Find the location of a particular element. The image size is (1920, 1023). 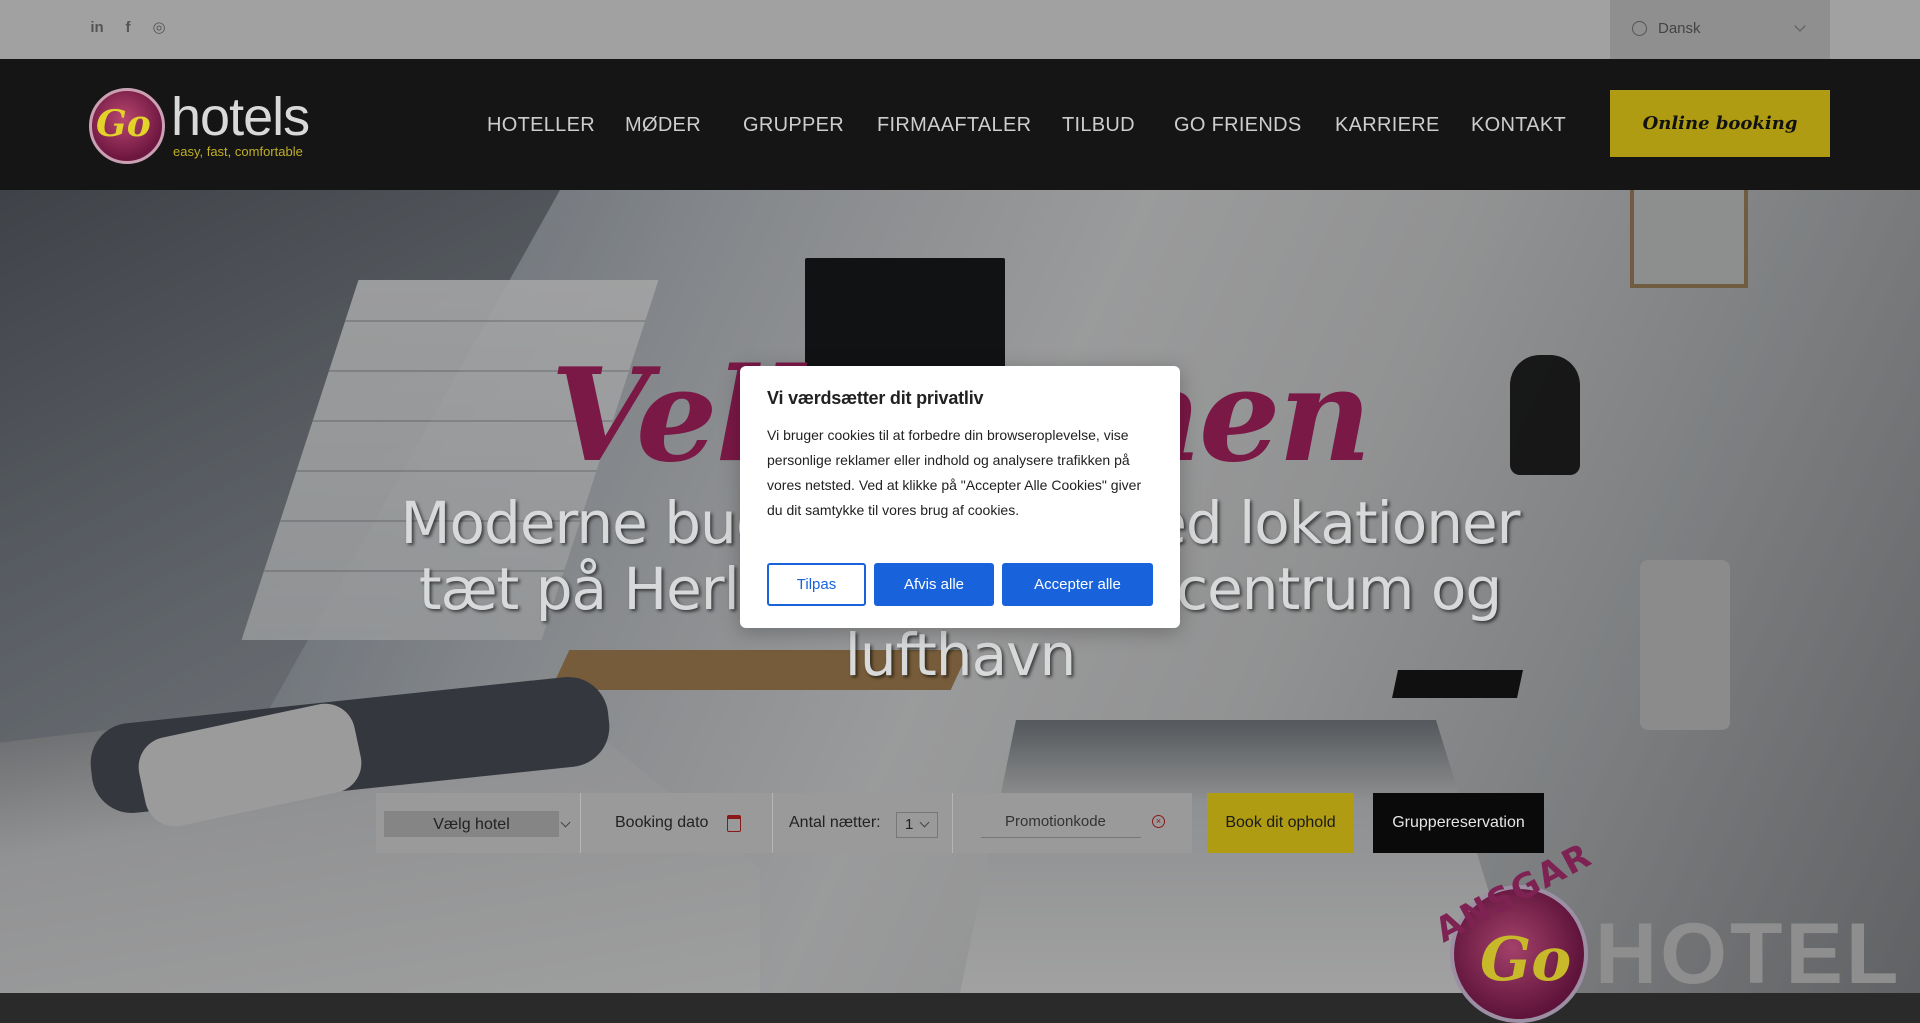

nights-value: 1 is located at coordinates (909, 824).